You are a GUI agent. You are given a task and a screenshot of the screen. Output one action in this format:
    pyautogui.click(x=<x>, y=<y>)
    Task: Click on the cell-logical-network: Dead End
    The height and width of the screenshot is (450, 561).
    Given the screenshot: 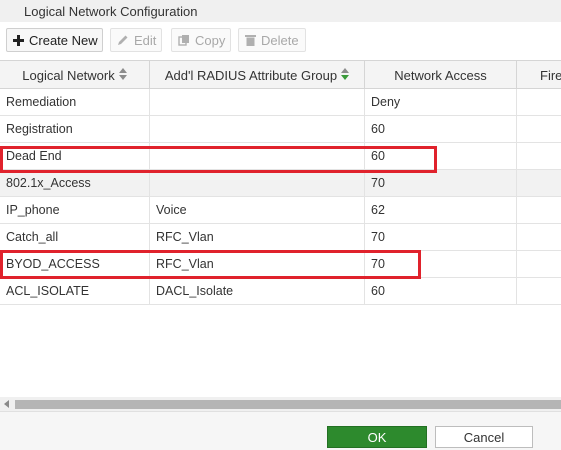 What is the action you would take?
    pyautogui.click(x=75, y=156)
    